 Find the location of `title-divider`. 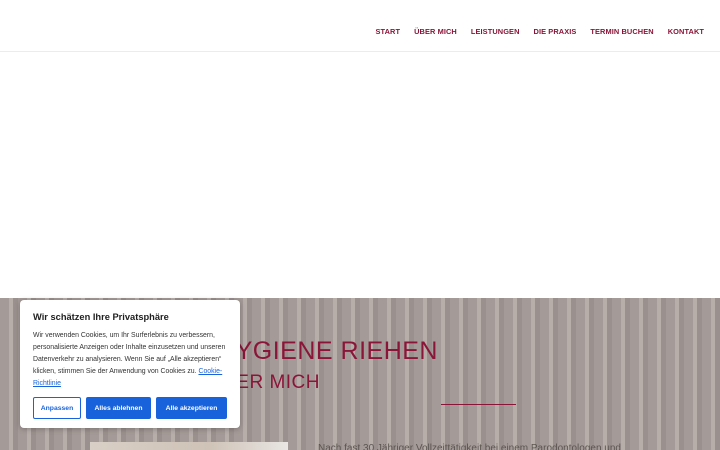

title-divider is located at coordinates (478, 404).